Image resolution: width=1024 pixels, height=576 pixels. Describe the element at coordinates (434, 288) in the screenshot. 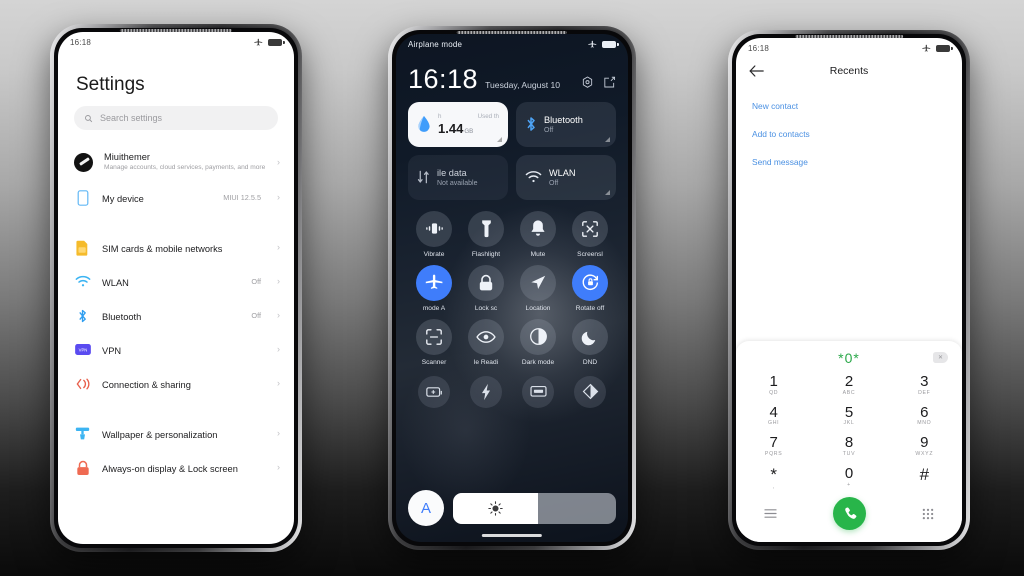

I see `toggle-airplane-mode: mode A` at that location.